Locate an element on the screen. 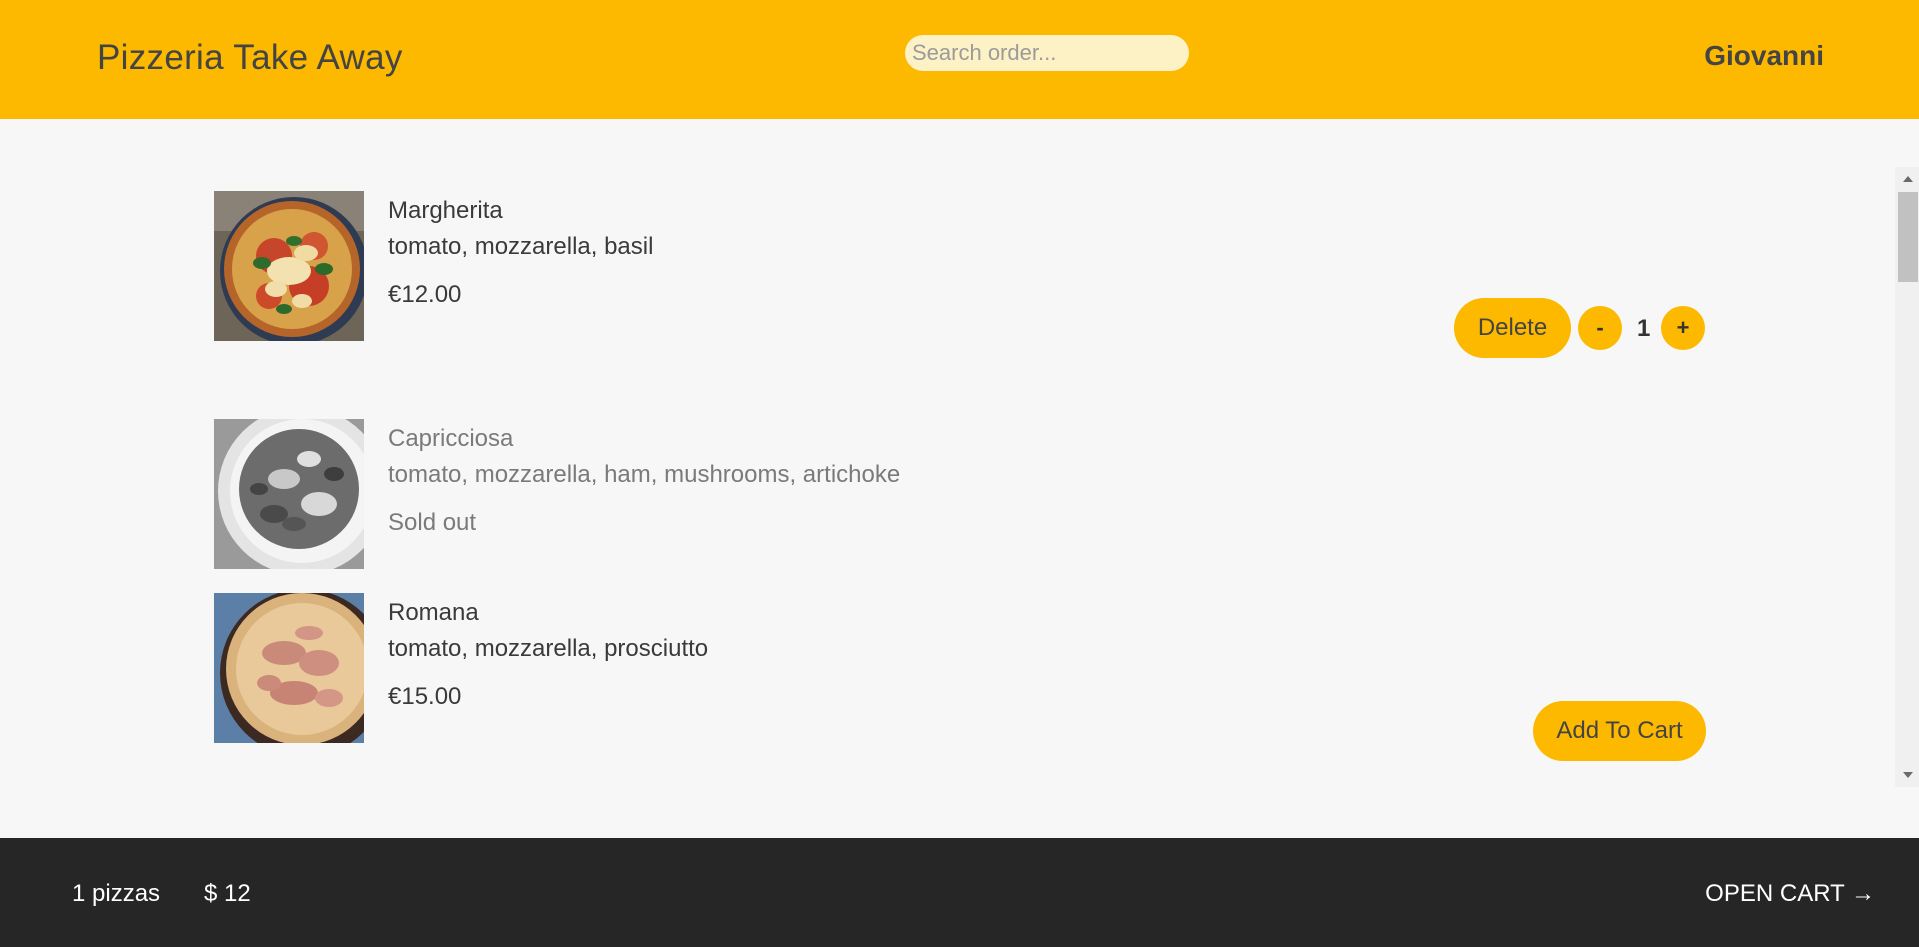  cart-pizza-count: 1 pizzas is located at coordinates (116, 893).